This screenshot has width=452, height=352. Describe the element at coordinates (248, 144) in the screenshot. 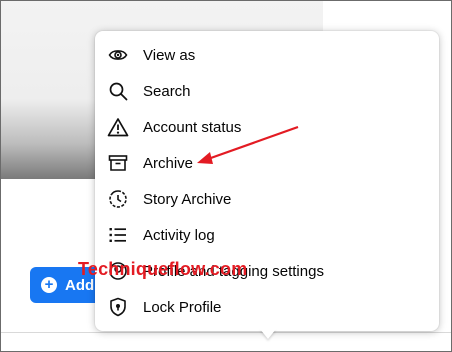

I see `annotation-arrow` at that location.